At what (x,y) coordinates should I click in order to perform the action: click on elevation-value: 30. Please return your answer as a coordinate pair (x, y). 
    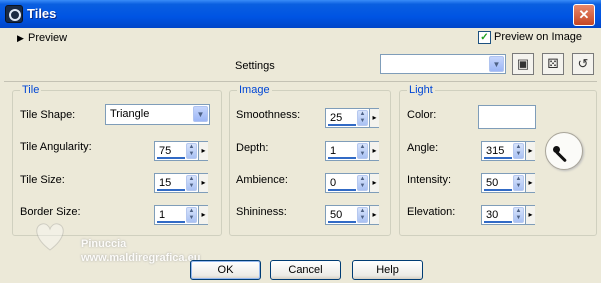
    Looking at the image, I should click on (492, 215).